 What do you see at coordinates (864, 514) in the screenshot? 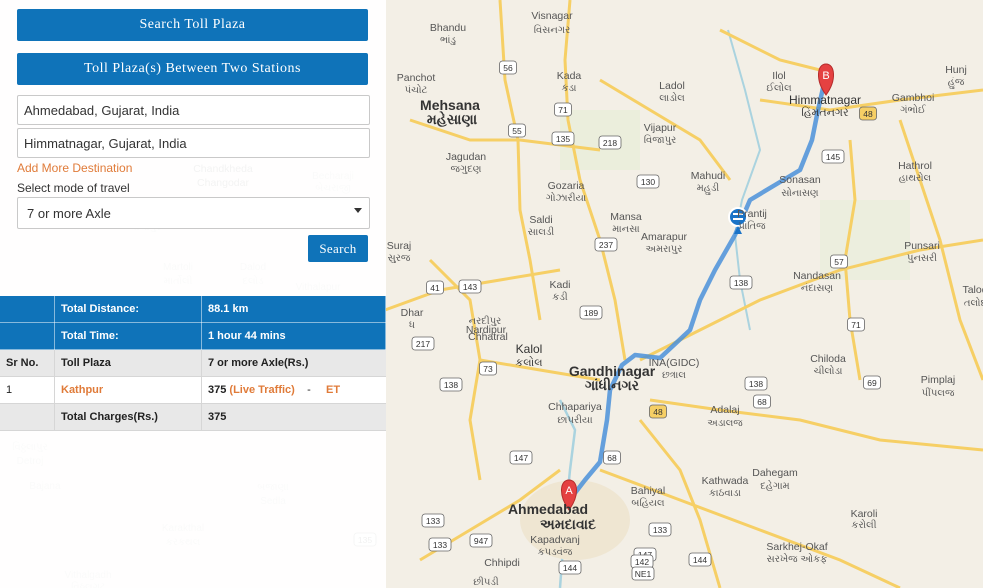
I see `map-place-label: Karoli` at bounding box center [864, 514].